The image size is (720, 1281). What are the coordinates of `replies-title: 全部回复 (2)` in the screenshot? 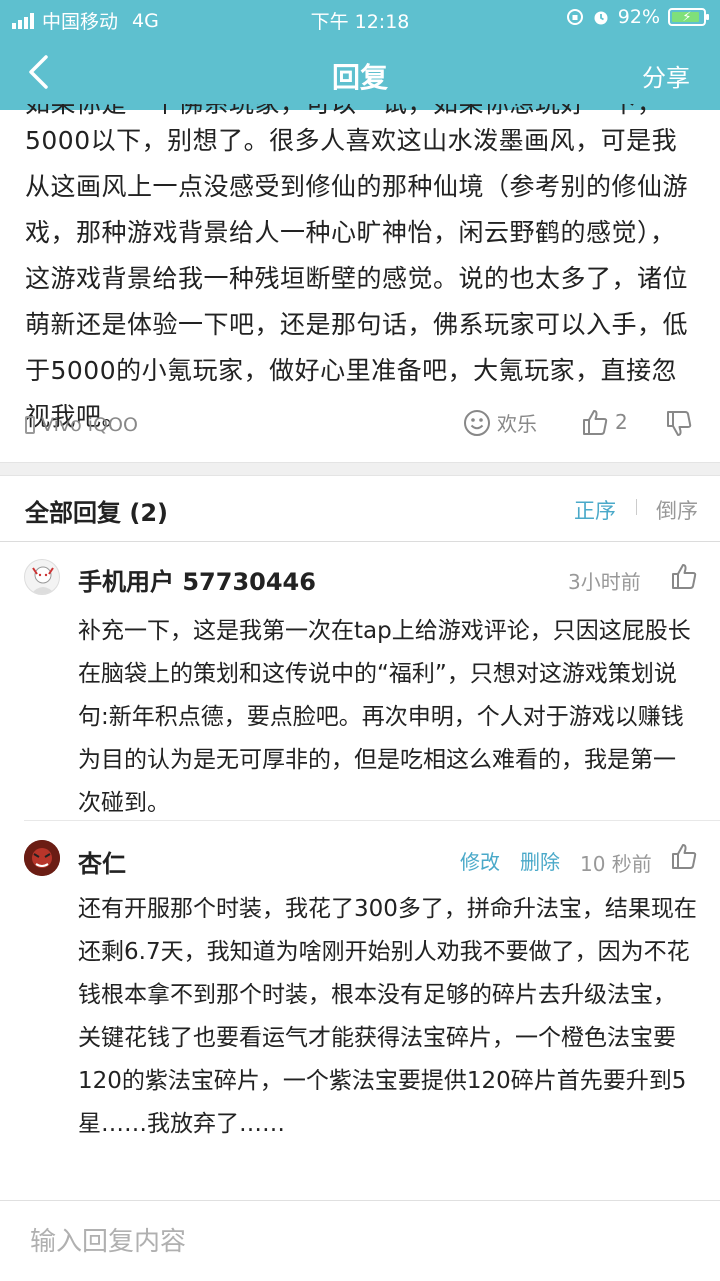 It's located at (96, 513).